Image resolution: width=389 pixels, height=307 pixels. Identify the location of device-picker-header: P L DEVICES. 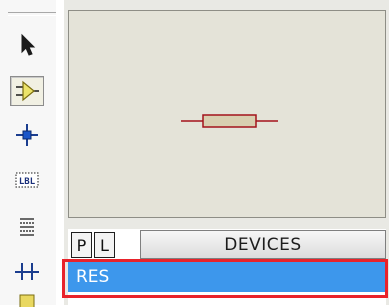
(227, 244).